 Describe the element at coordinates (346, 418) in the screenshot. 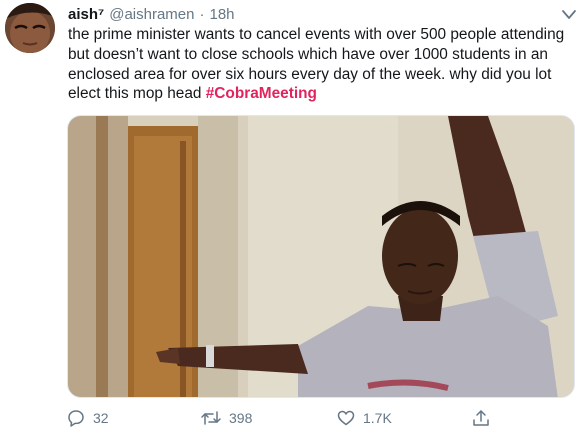

I see `heart-icon` at that location.